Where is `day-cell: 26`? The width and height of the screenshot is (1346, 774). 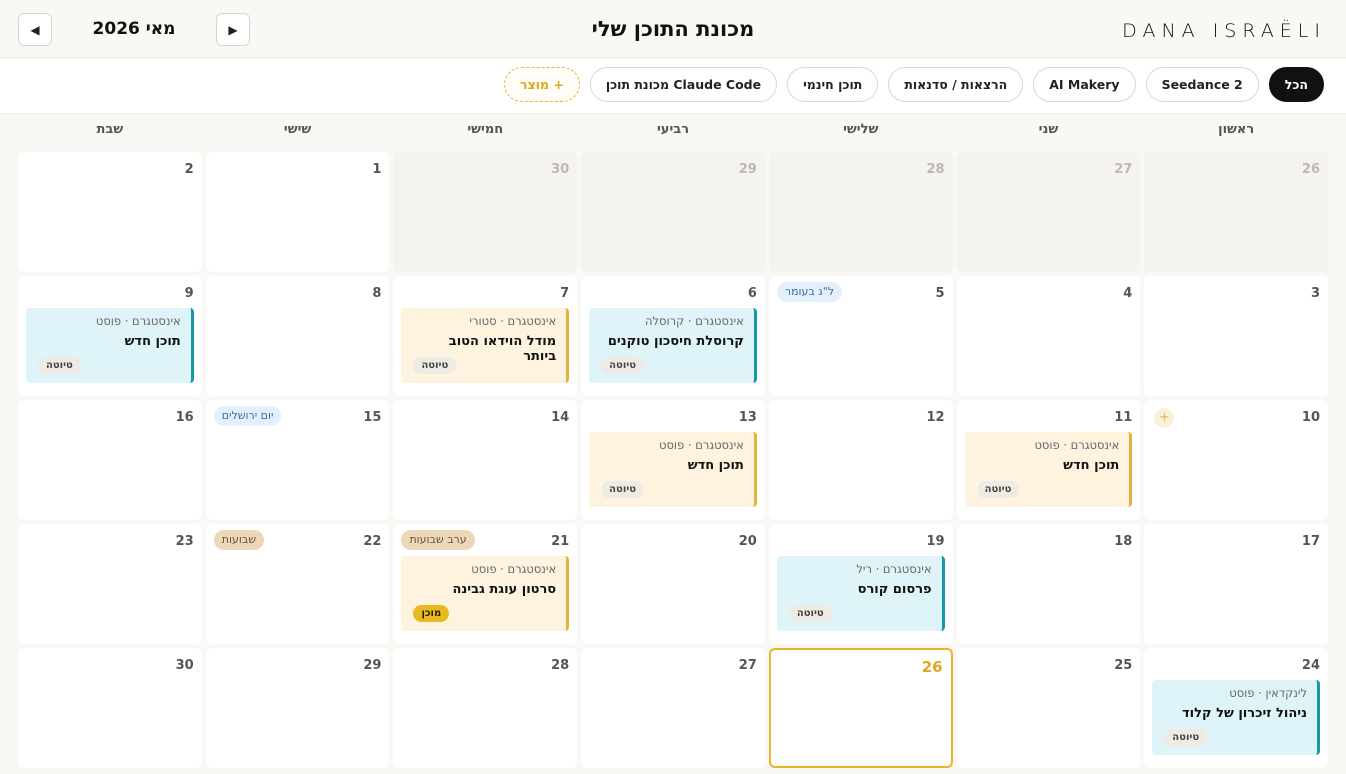
day-cell: 26 is located at coordinates (1236, 212).